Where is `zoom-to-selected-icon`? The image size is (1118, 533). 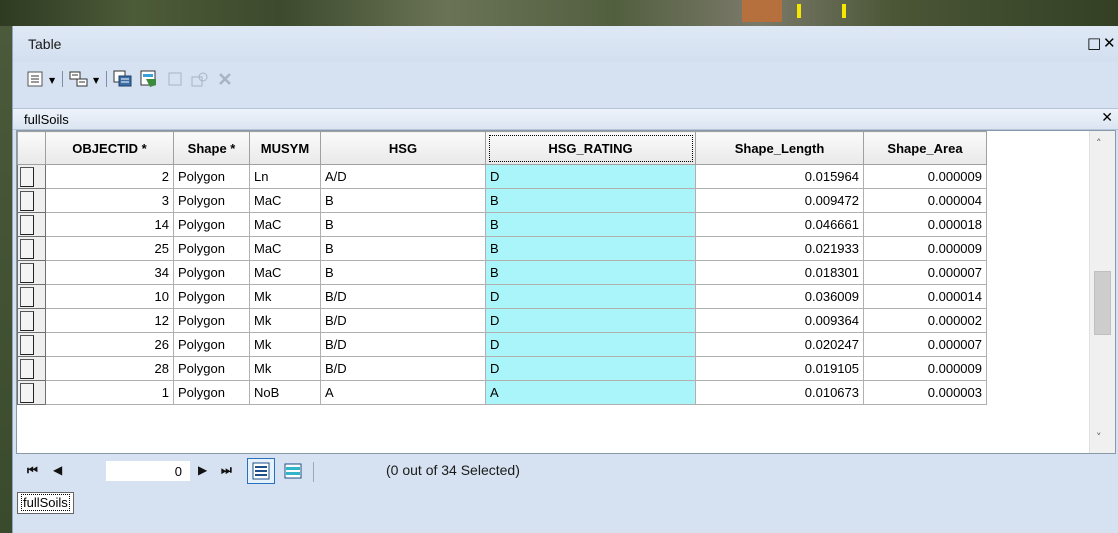 zoom-to-selected-icon is located at coordinates (200, 79).